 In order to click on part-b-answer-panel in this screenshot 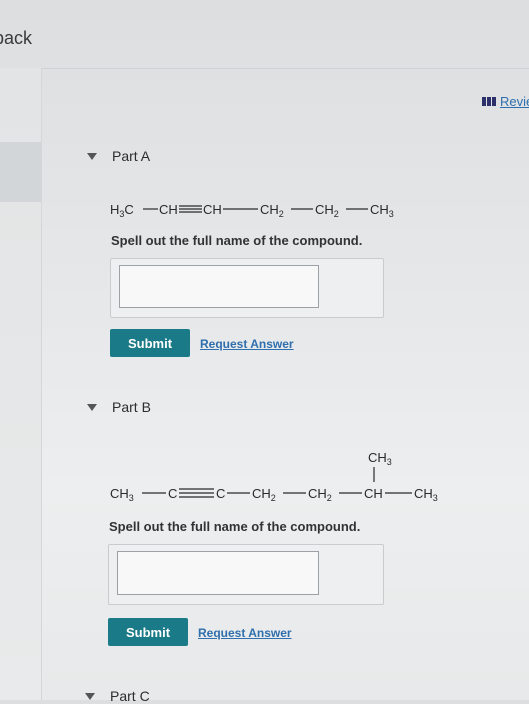, I will do `click(246, 574)`.